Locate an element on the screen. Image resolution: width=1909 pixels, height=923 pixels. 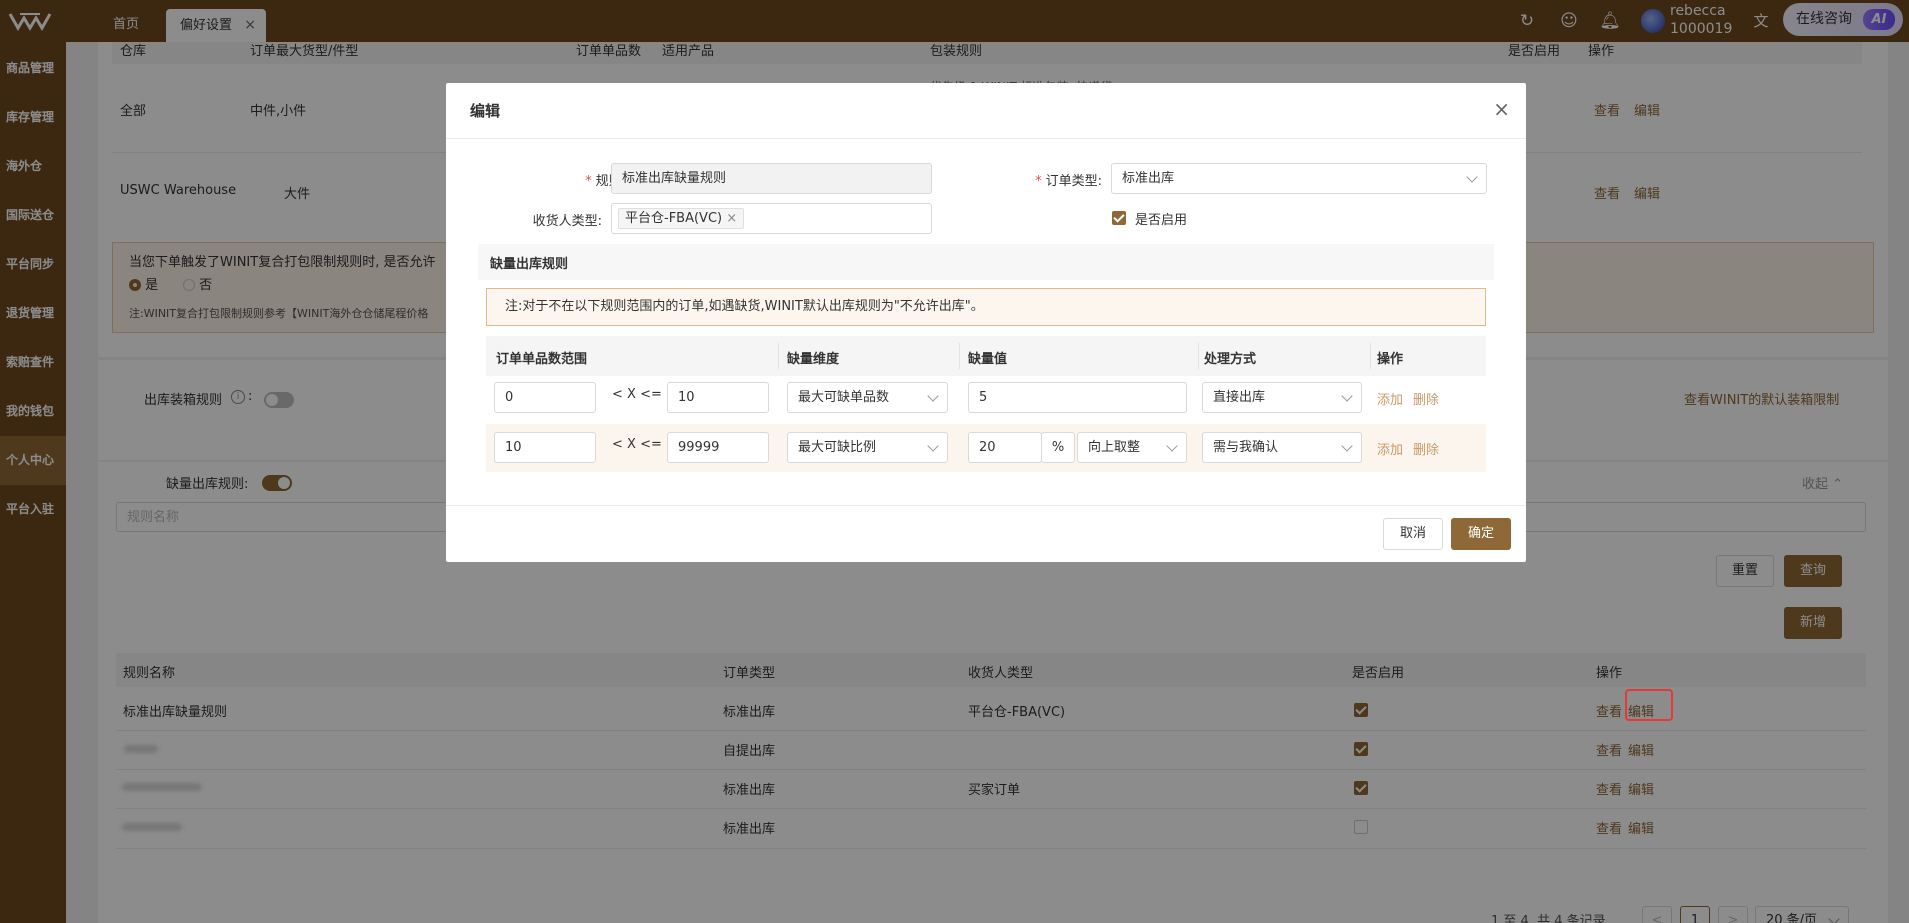
order-type-label: * 订单类型: is located at coordinates (1068, 181).